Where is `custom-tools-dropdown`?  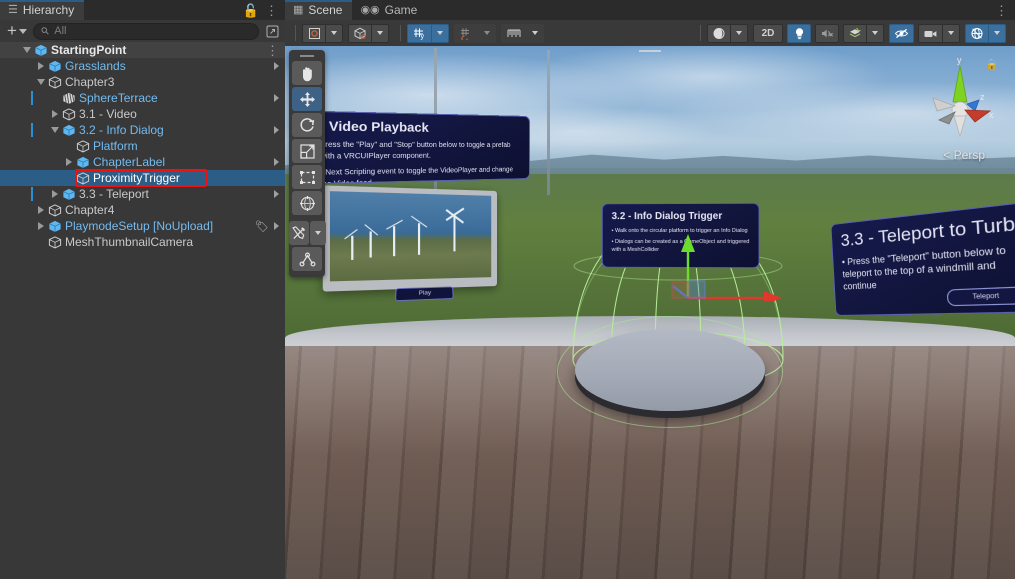 custom-tools-dropdown is located at coordinates (317, 233).